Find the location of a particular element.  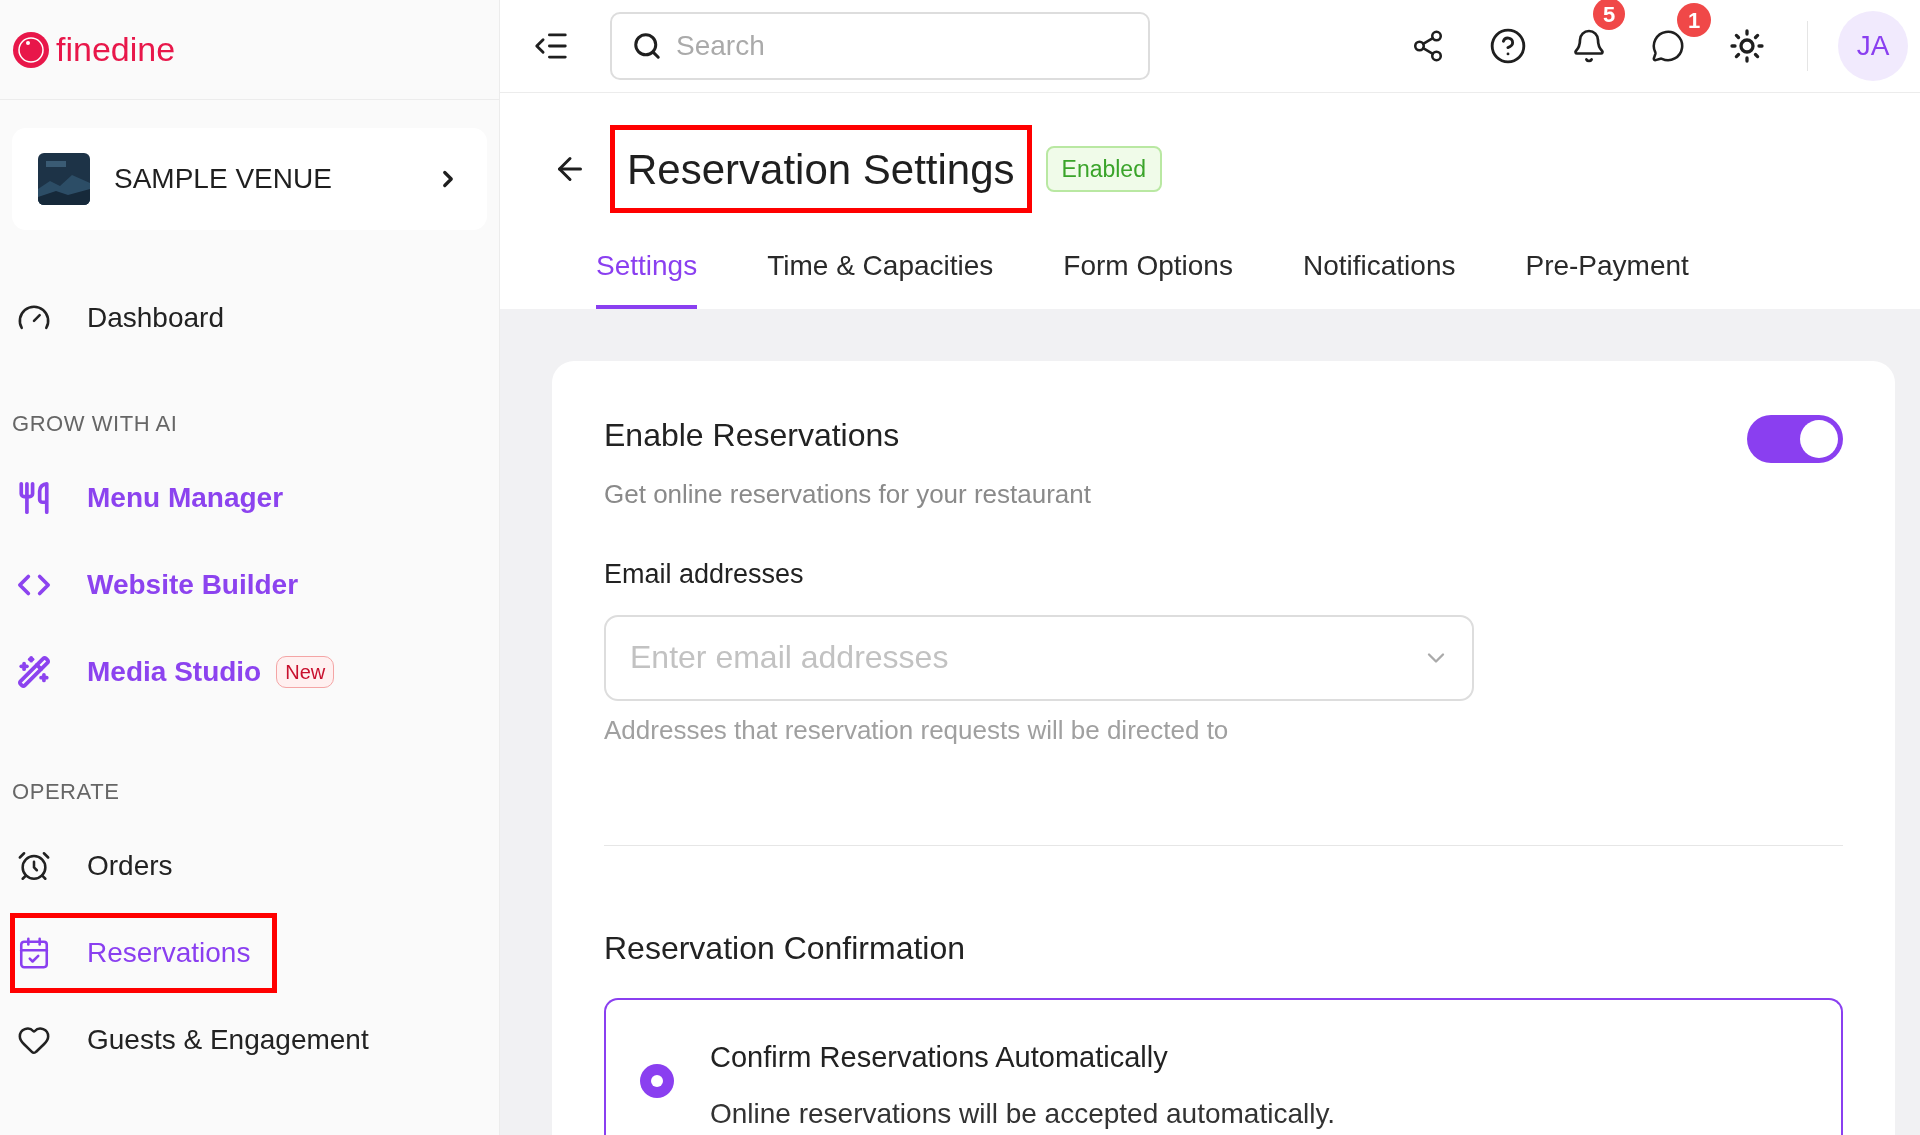

sidebar-item: Menu Manager is located at coordinates (160, 497).